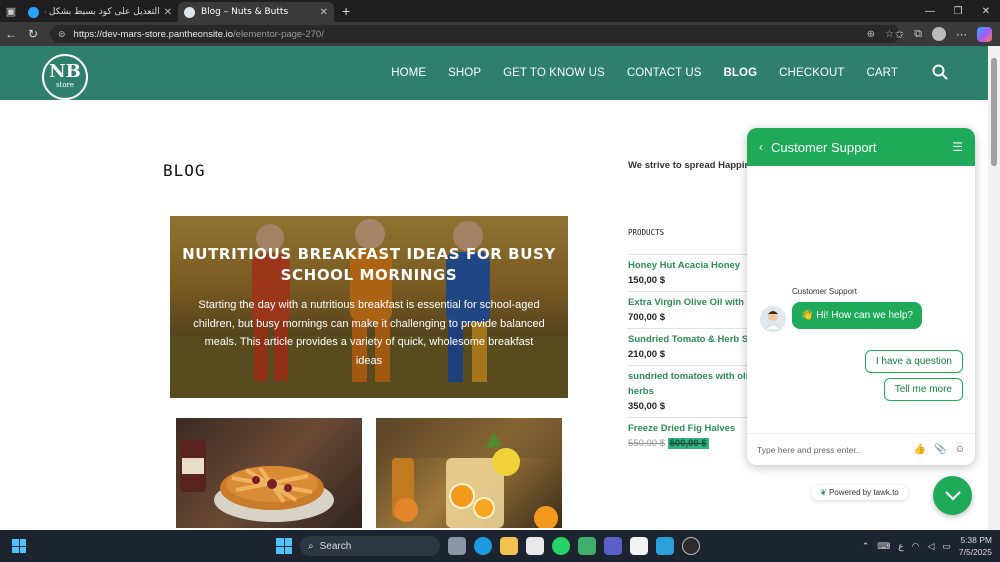  I want to click on language-indicator: ع, so click(900, 546).